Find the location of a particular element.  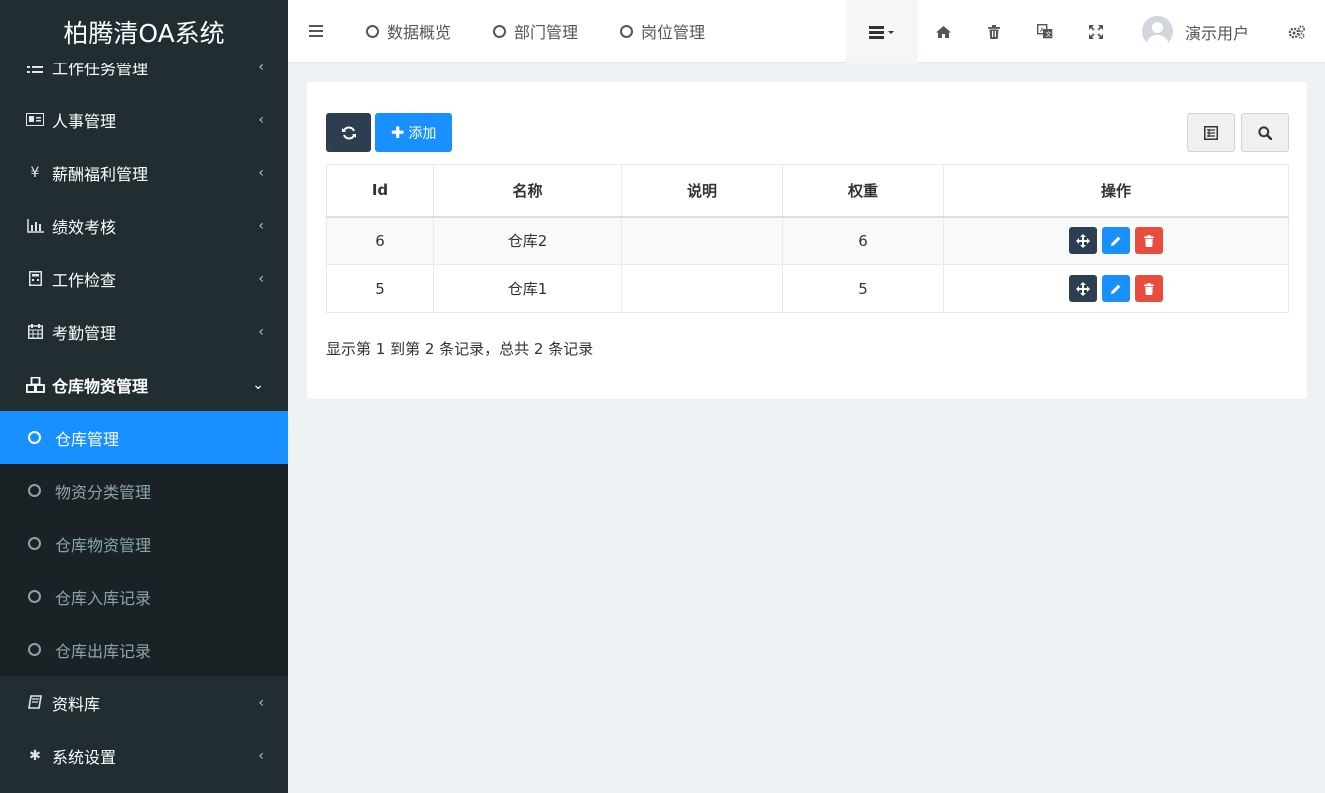

move-icon is located at coordinates (1083, 288).